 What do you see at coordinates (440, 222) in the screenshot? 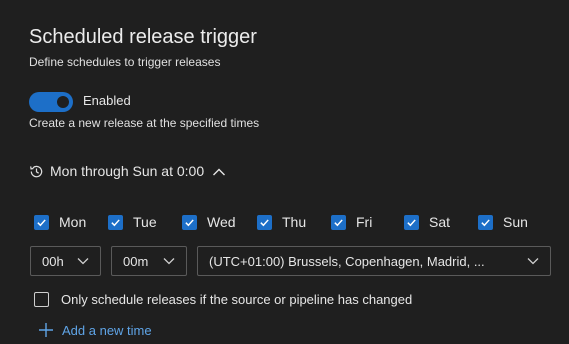
I see `day-label: Sat` at bounding box center [440, 222].